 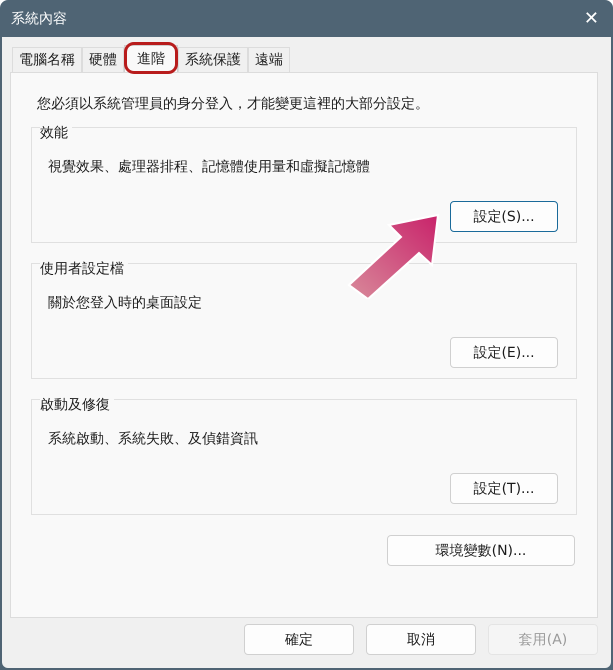 What do you see at coordinates (56, 133) in the screenshot?
I see `group-title: 效能` at bounding box center [56, 133].